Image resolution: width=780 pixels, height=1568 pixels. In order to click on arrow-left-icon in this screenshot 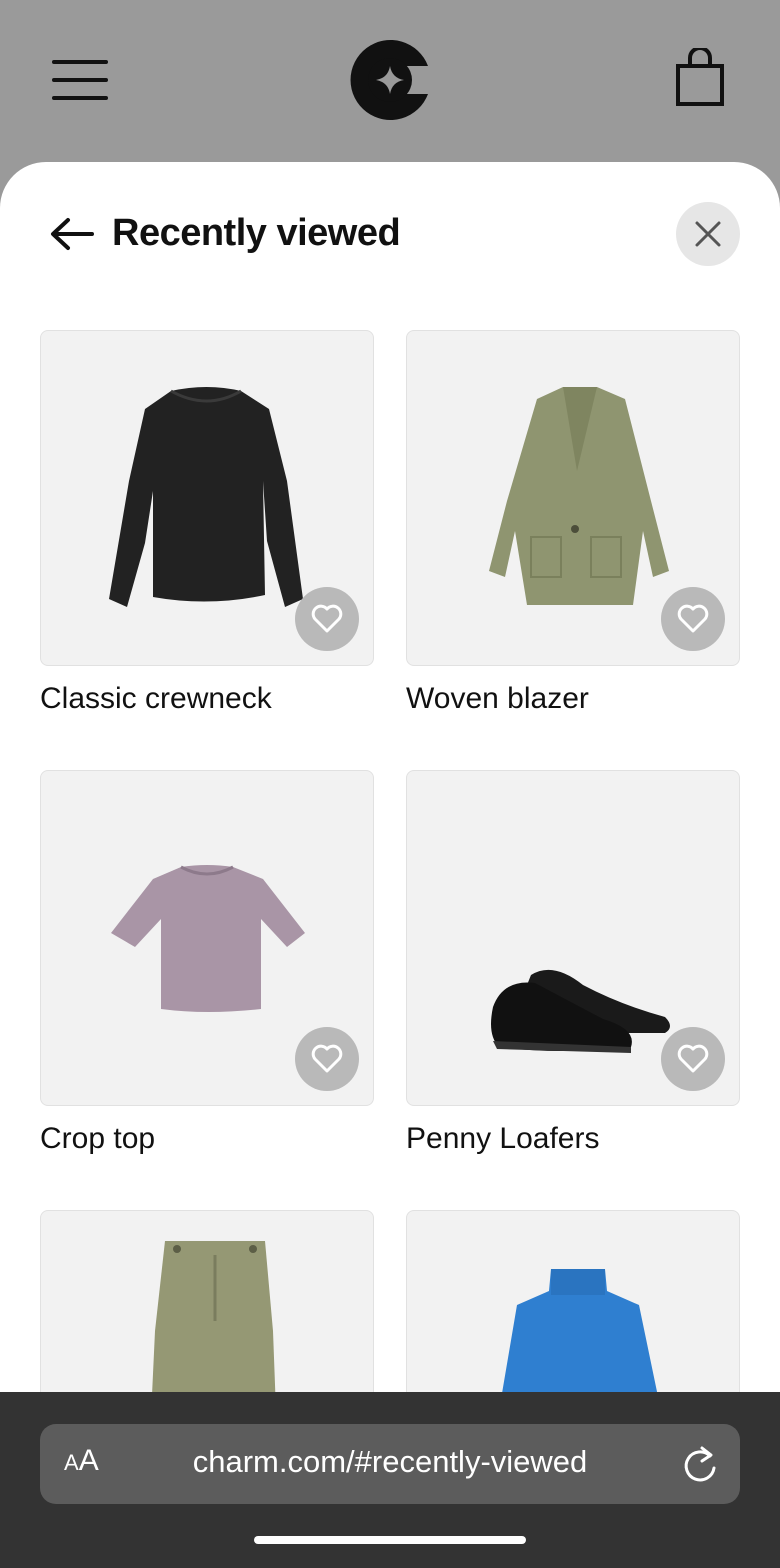, I will do `click(71, 234)`.